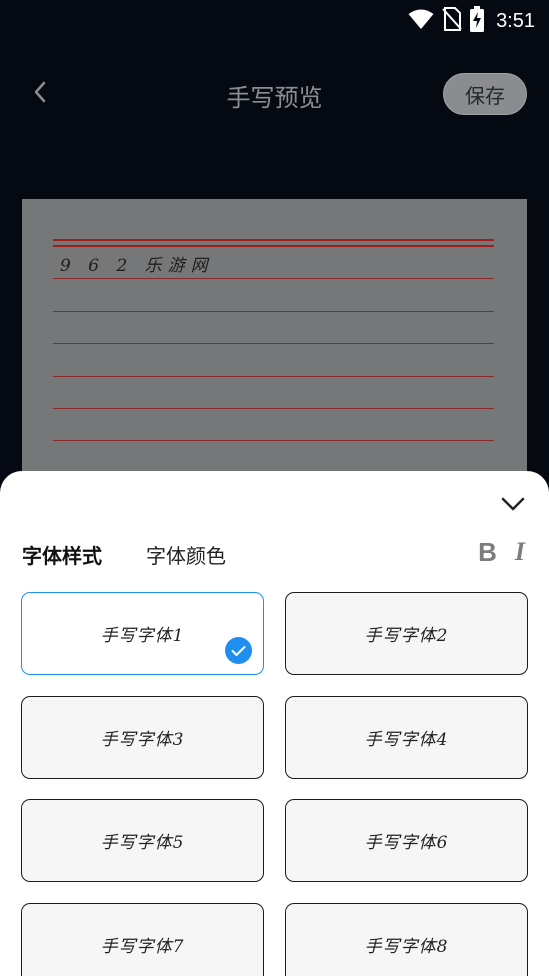 The width and height of the screenshot is (549, 976). I want to click on font-card-label: 手写字体8, so click(406, 947).